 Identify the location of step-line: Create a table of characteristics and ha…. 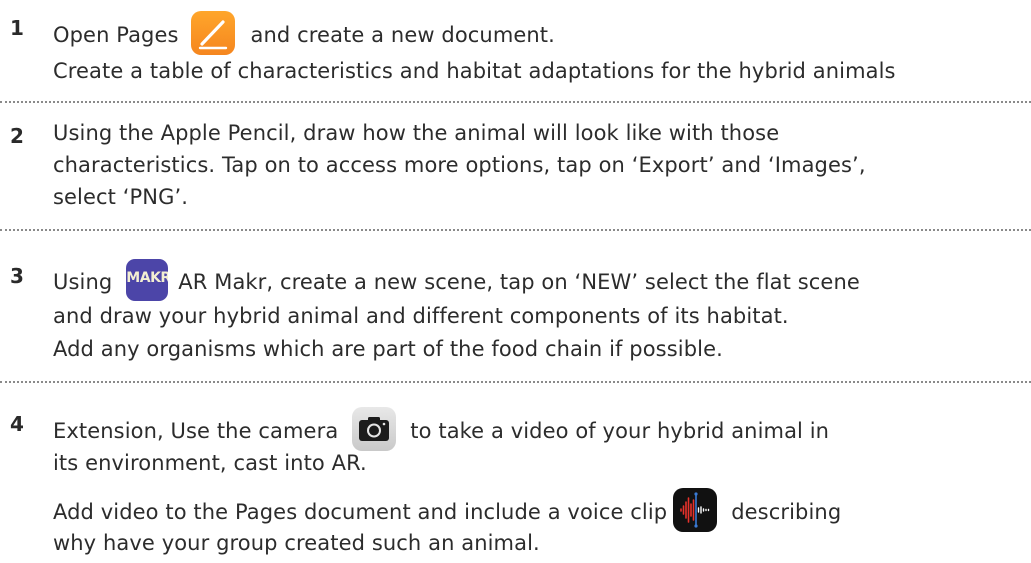
(474, 71).